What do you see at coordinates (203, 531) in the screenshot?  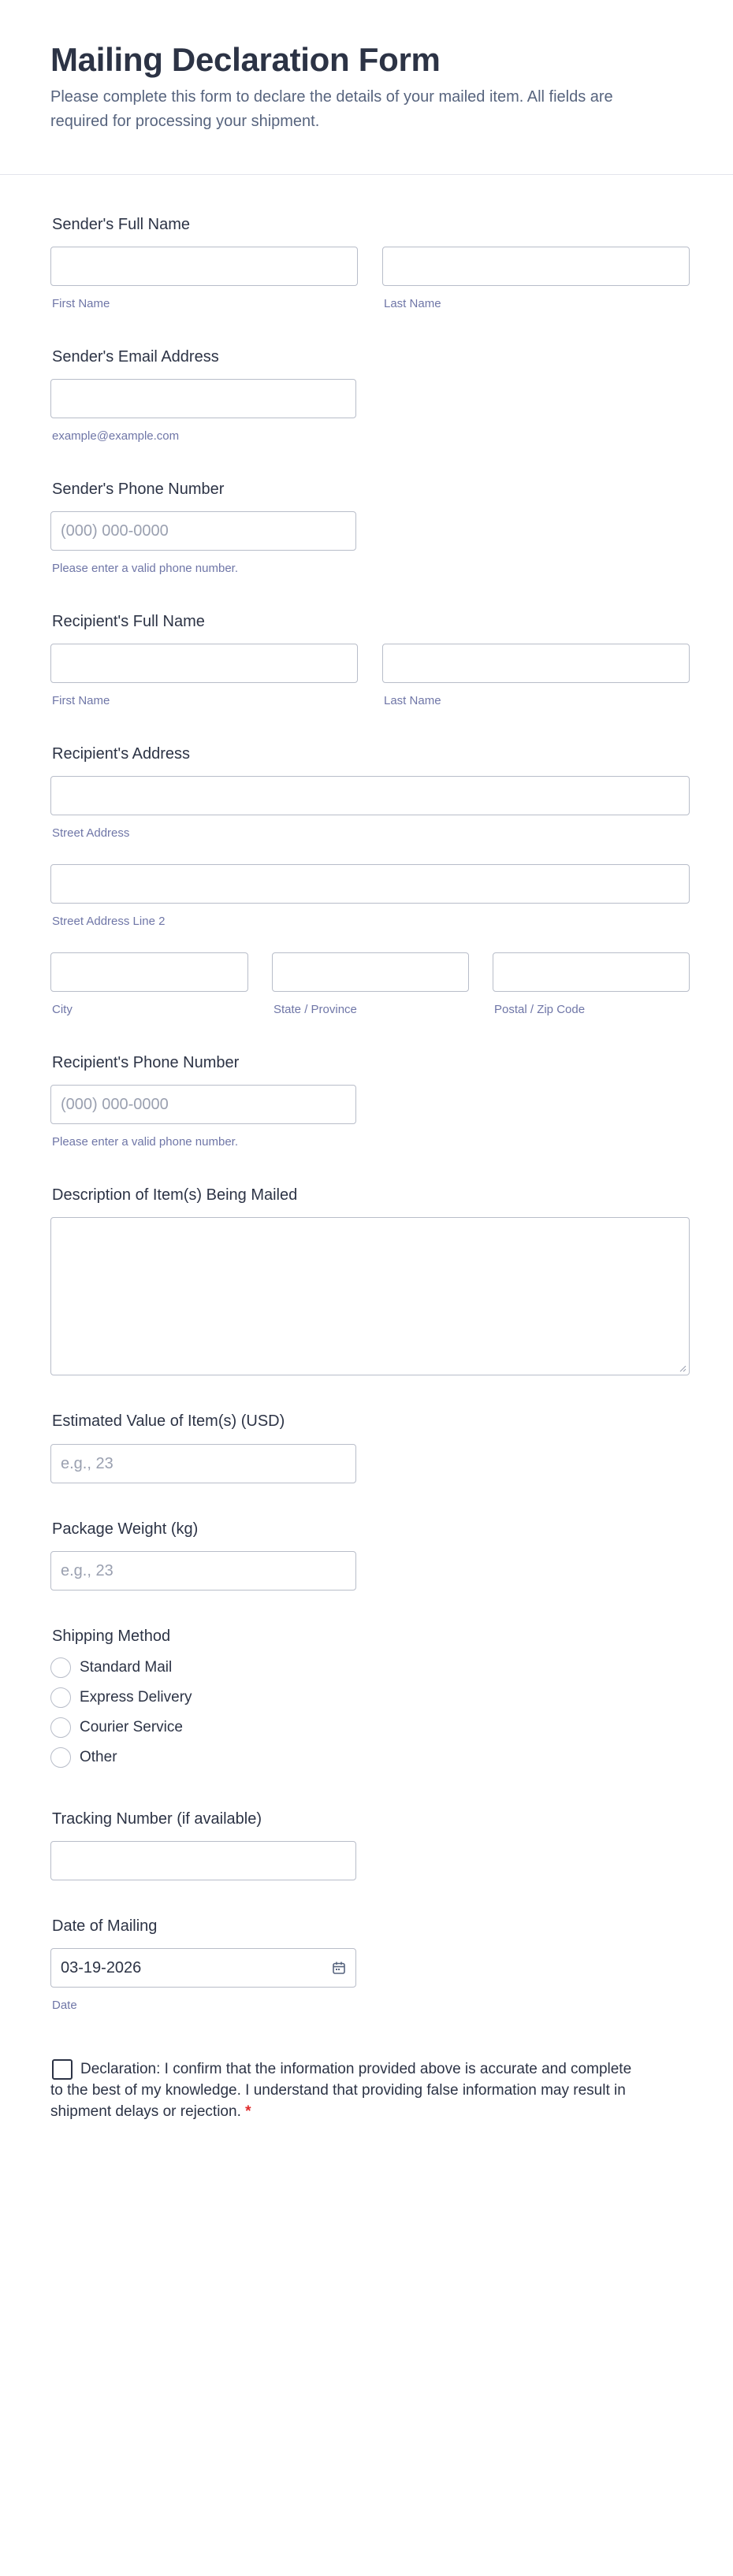 I see `sender-phone-input: (000) 000-0000` at bounding box center [203, 531].